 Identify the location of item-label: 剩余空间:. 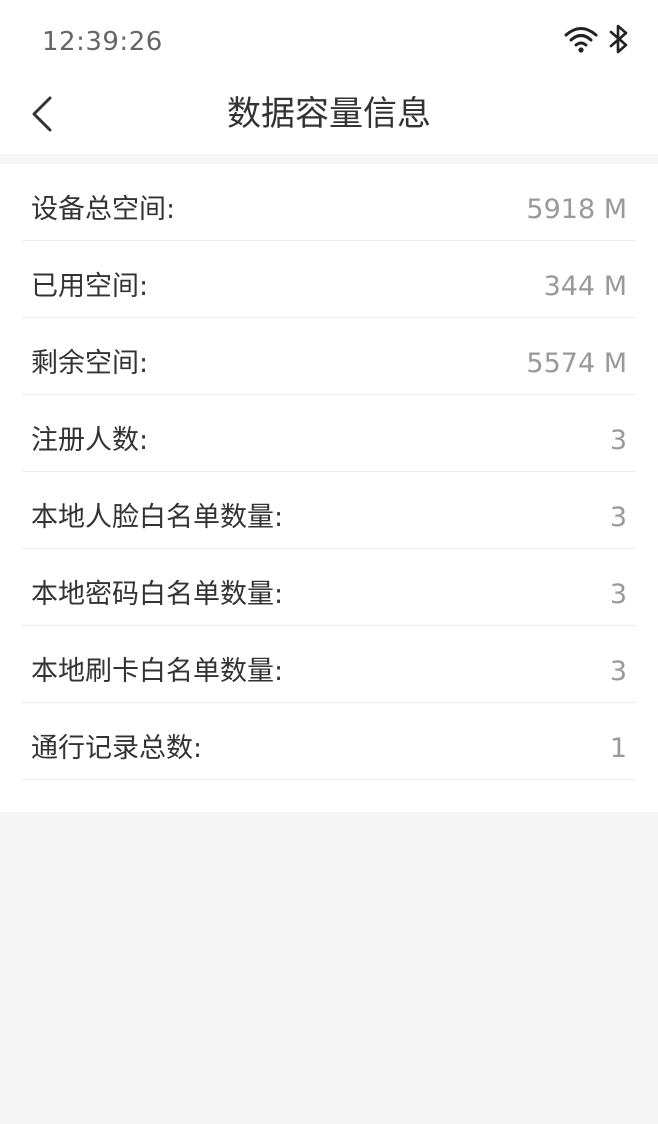
(90, 363).